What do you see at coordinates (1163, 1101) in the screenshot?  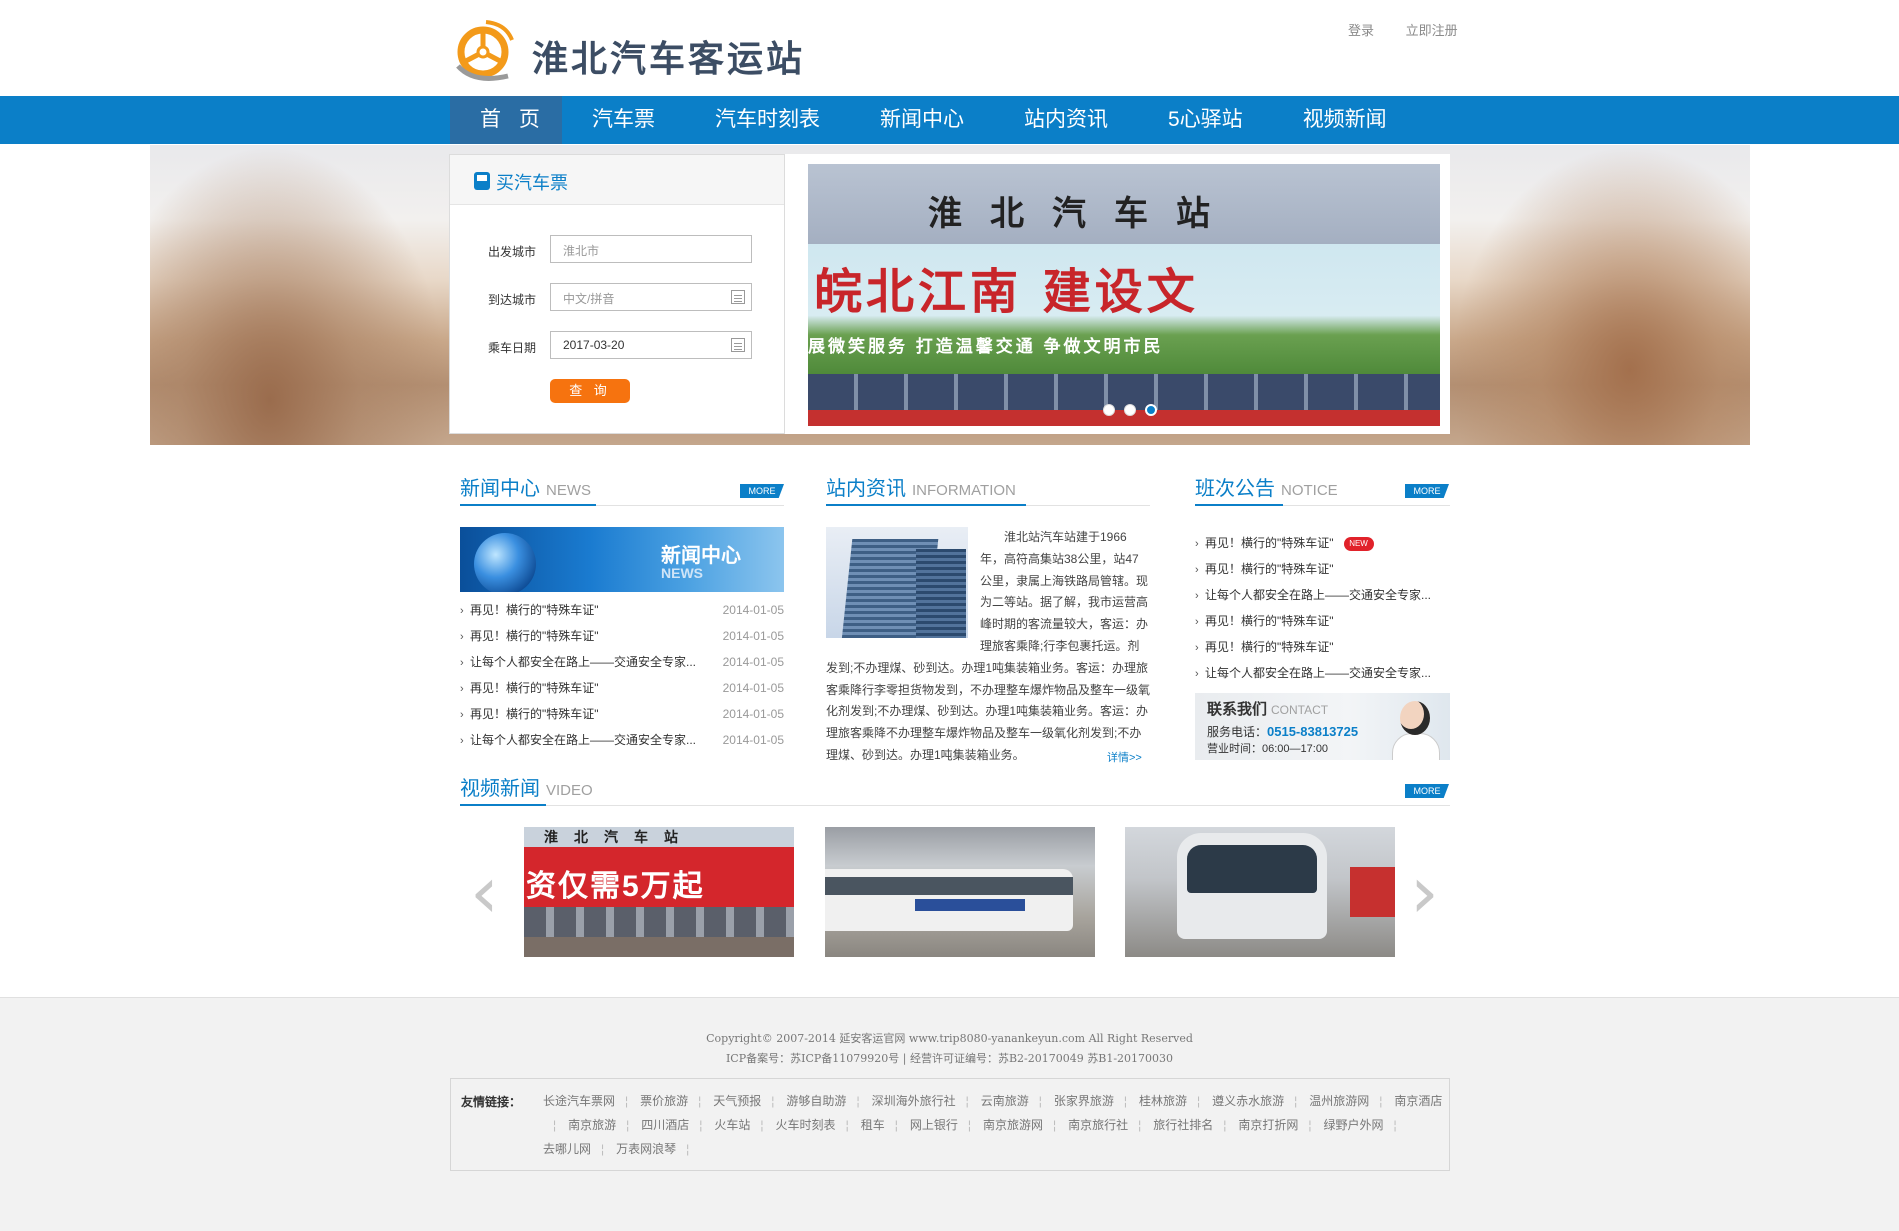 I see `friend-link: 桂林旅游` at bounding box center [1163, 1101].